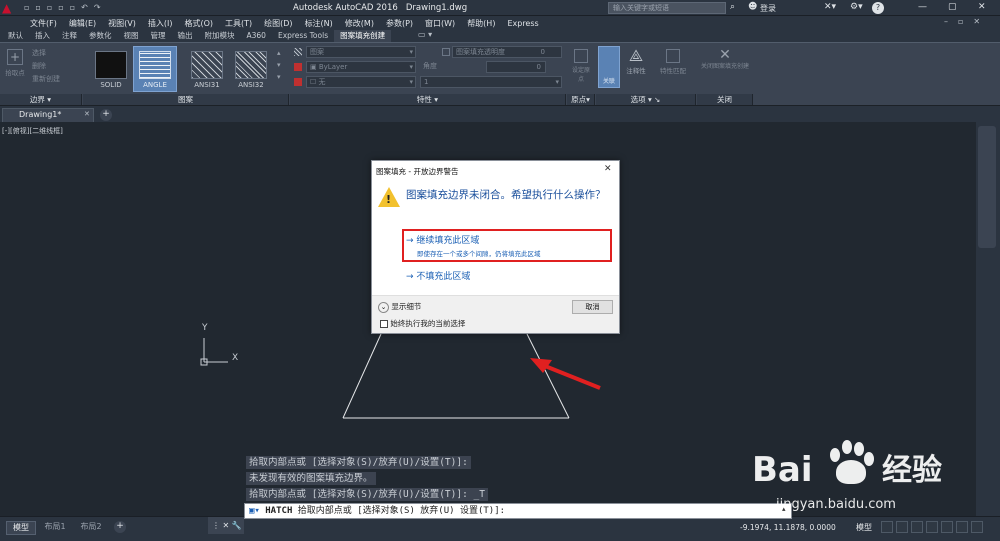 This screenshot has width=1000, height=541. I want to click on recreate-boundary-button: 重新创建, so click(46, 79).